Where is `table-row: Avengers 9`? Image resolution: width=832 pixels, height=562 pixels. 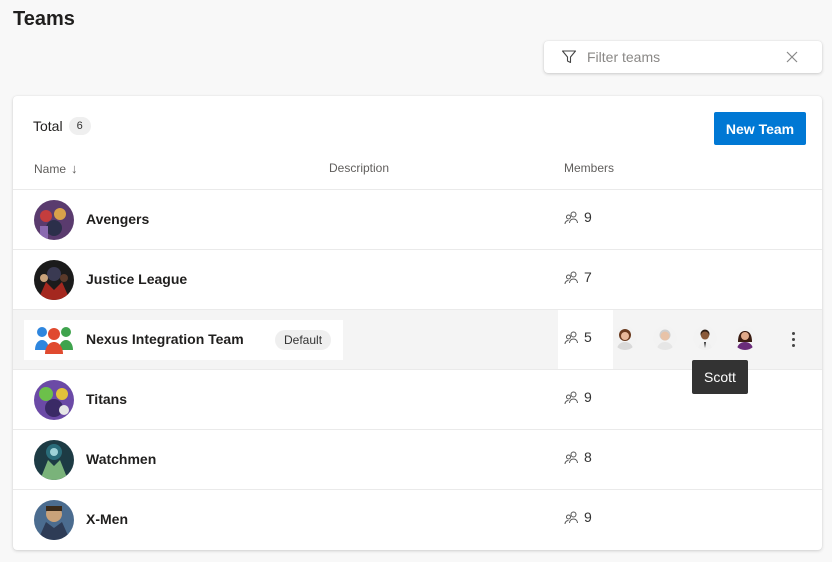 table-row: Avengers 9 is located at coordinates (417, 219).